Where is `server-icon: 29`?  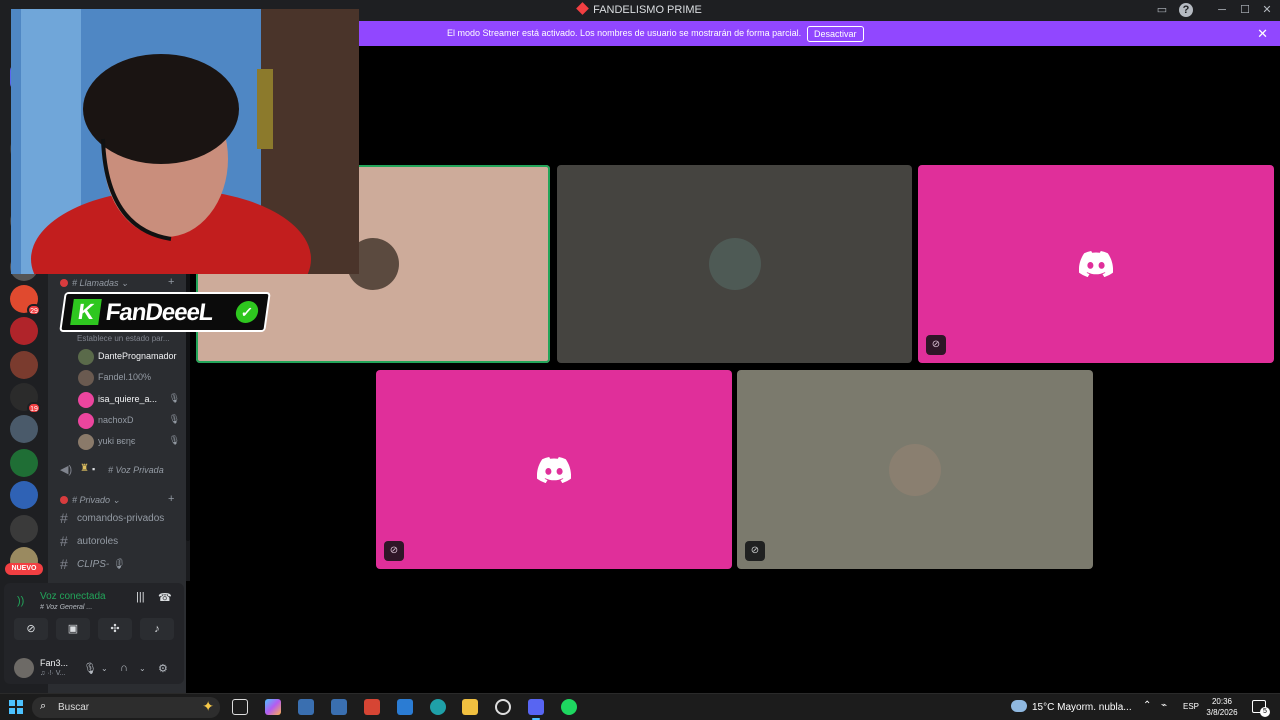
server-icon: 29 is located at coordinates (25, 300).